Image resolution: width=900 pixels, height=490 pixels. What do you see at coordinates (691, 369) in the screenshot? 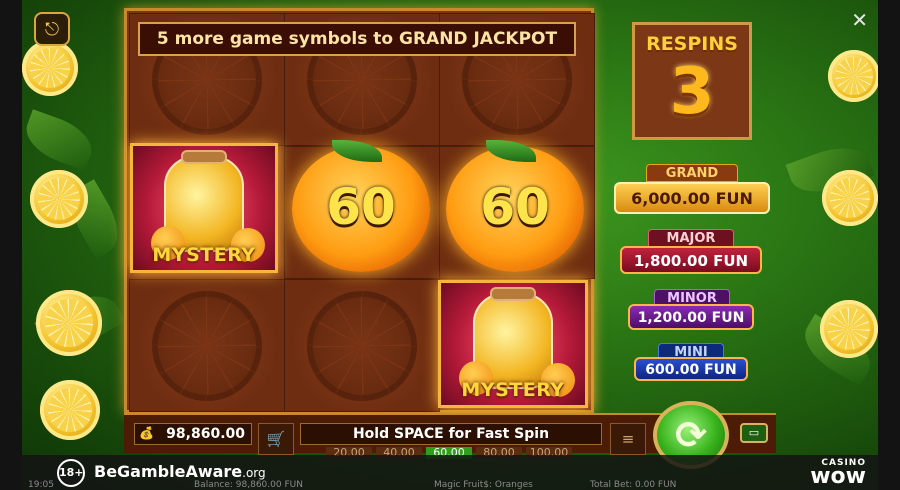
I see `jackpot-mini-value: 600.00 FUN` at bounding box center [691, 369].